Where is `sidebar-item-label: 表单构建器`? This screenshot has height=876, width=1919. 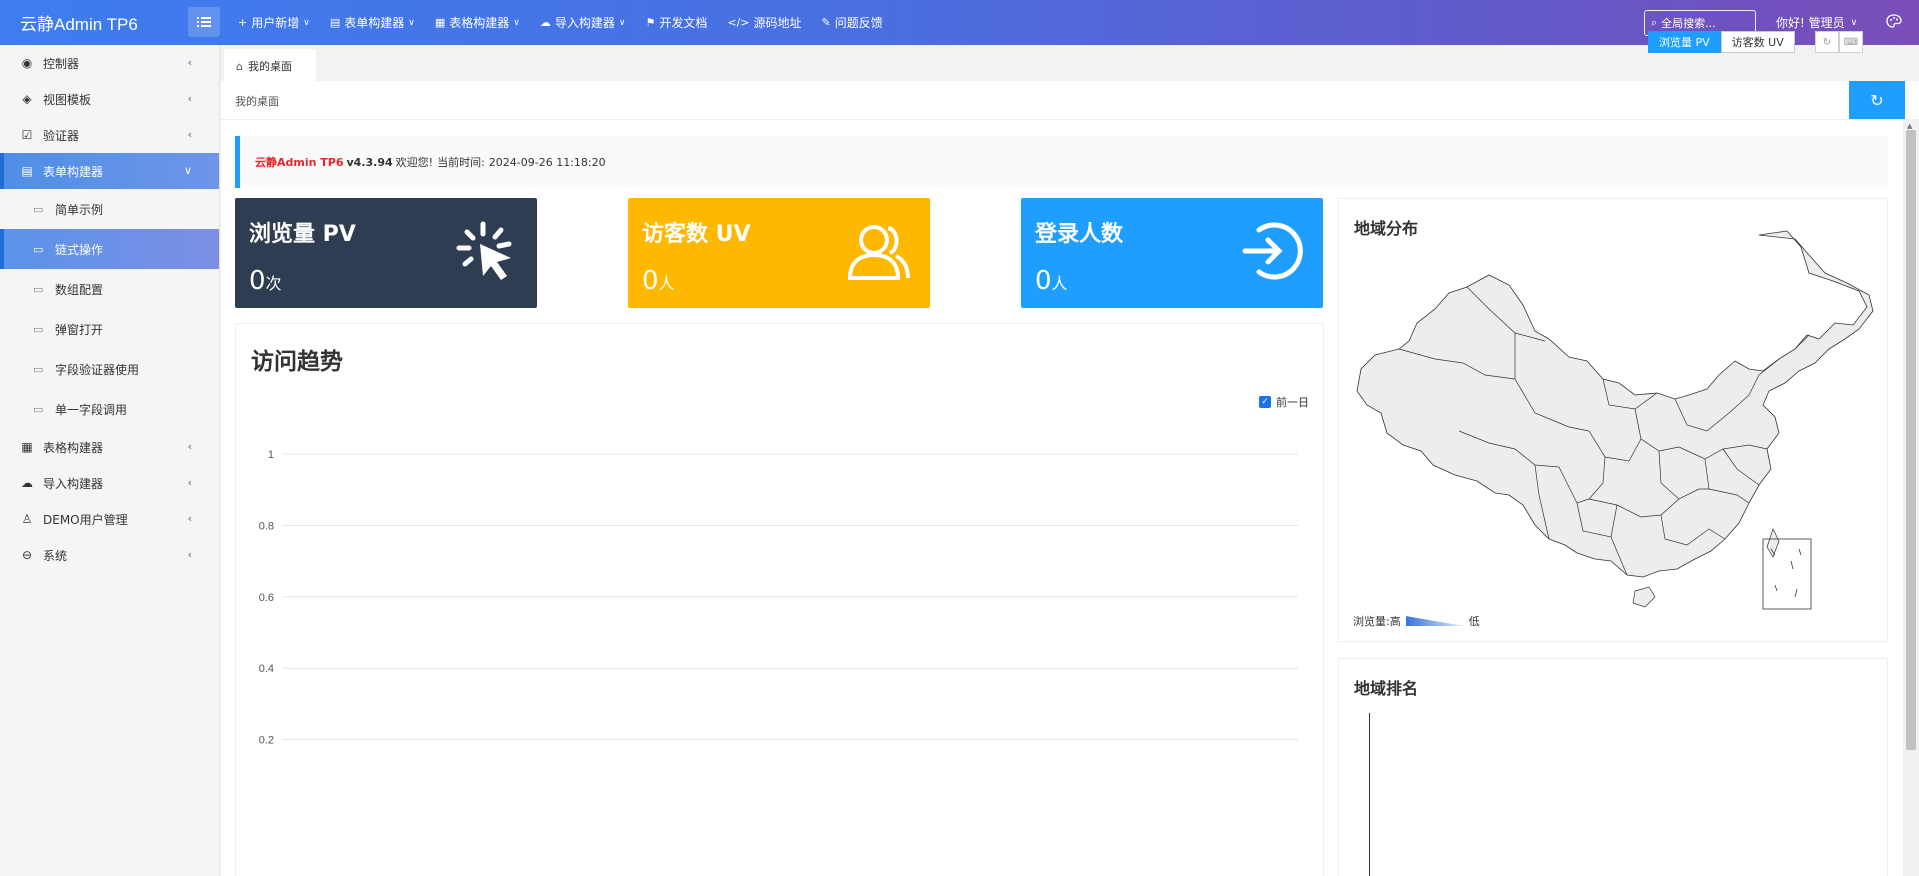 sidebar-item-label: 表单构建器 is located at coordinates (73, 171).